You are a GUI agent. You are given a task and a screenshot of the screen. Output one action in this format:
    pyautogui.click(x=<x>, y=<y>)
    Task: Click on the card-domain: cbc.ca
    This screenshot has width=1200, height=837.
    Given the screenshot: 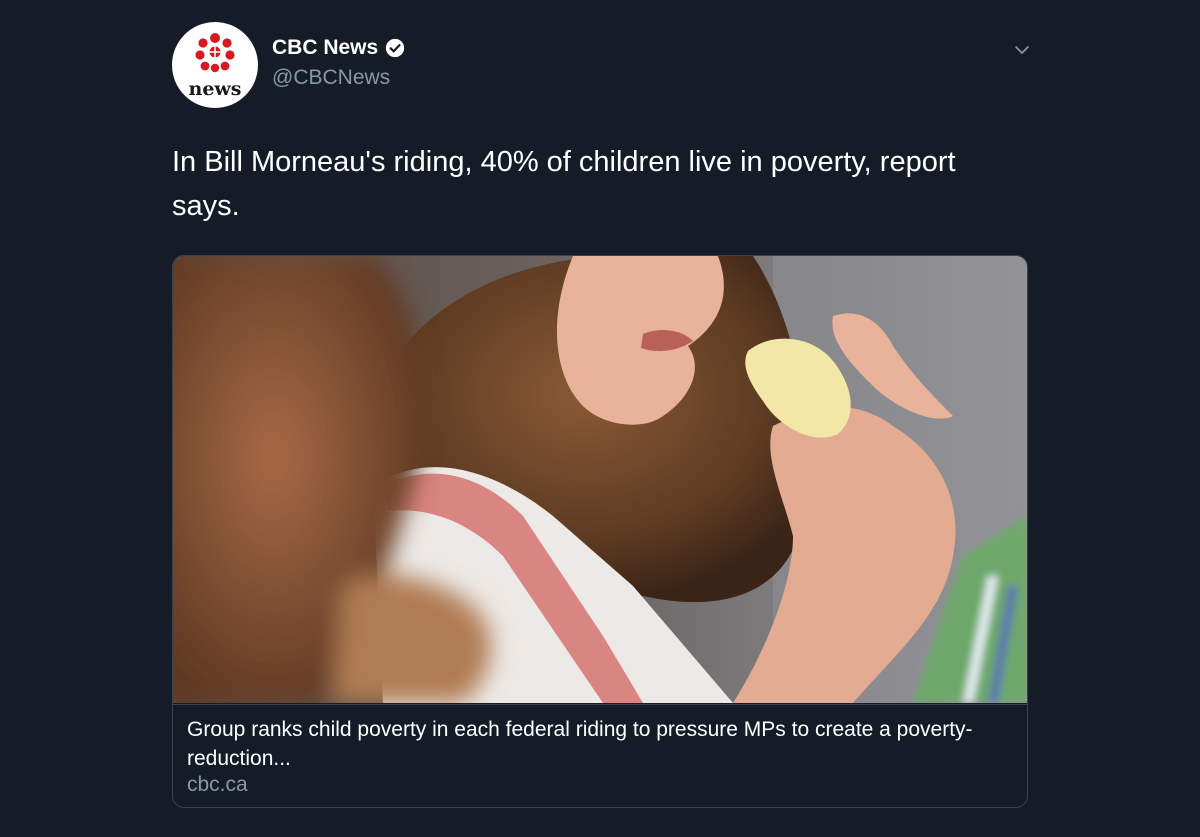 What is the action you would take?
    pyautogui.click(x=217, y=784)
    